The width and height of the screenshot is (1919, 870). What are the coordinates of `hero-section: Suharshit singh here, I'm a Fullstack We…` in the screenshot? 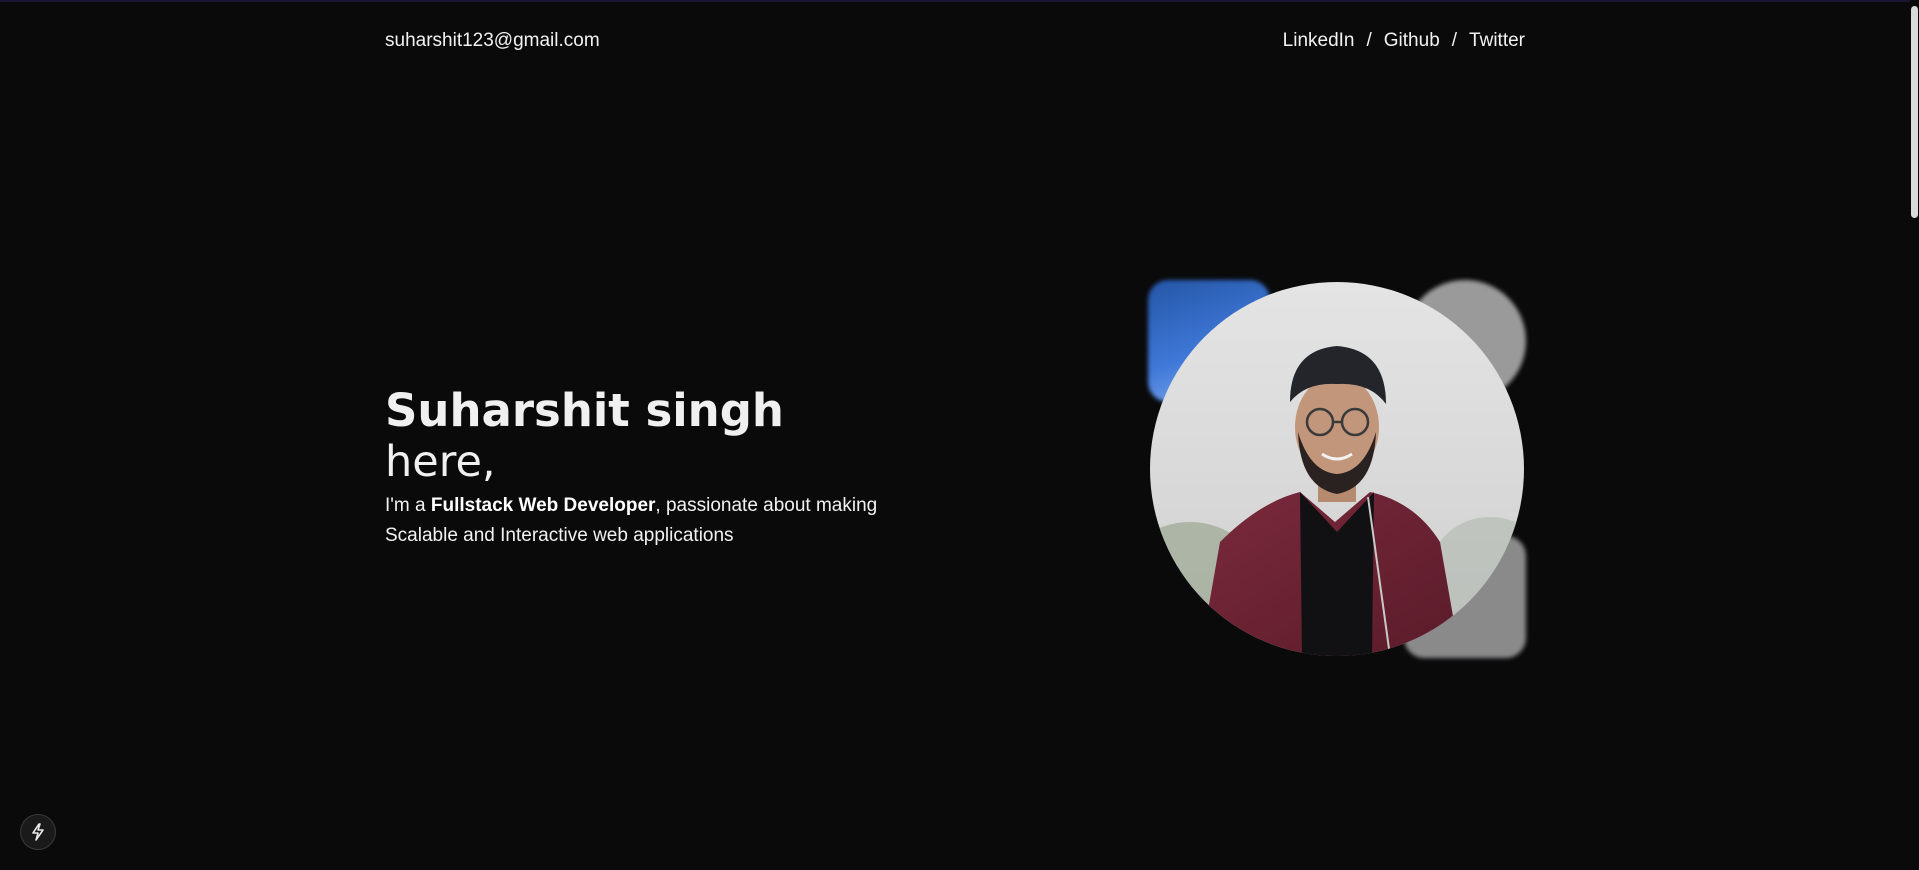 It's located at (665, 468).